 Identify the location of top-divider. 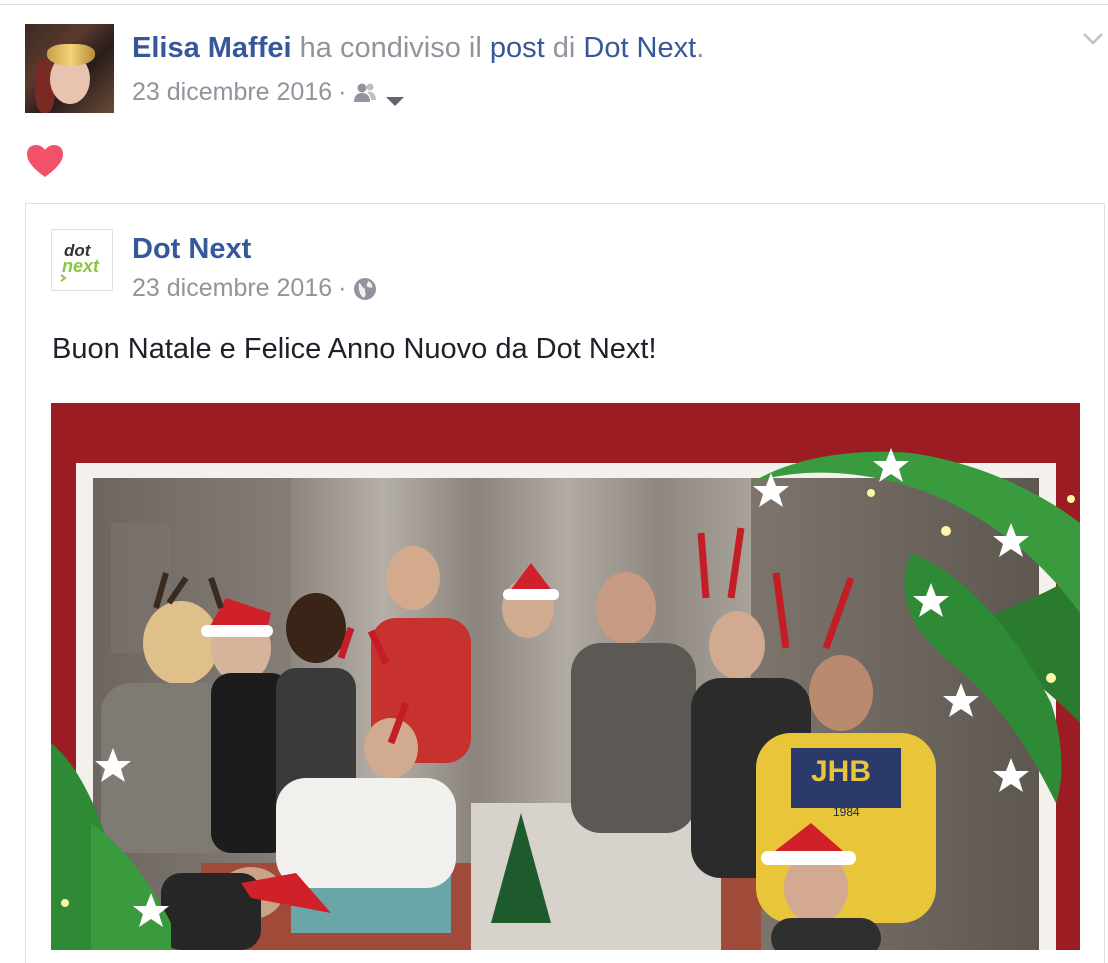
(554, 4).